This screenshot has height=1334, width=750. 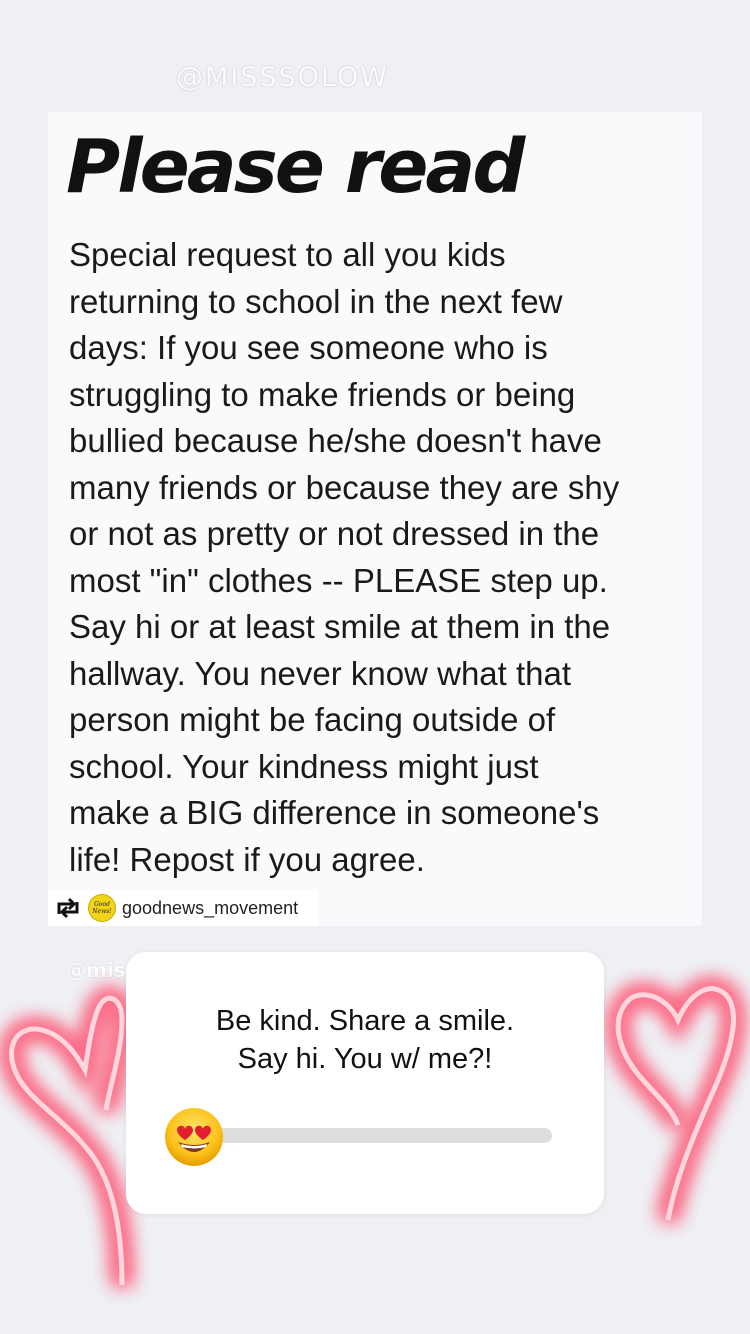 What do you see at coordinates (322, 394) in the screenshot?
I see `message-line: struggling to make friends or being` at bounding box center [322, 394].